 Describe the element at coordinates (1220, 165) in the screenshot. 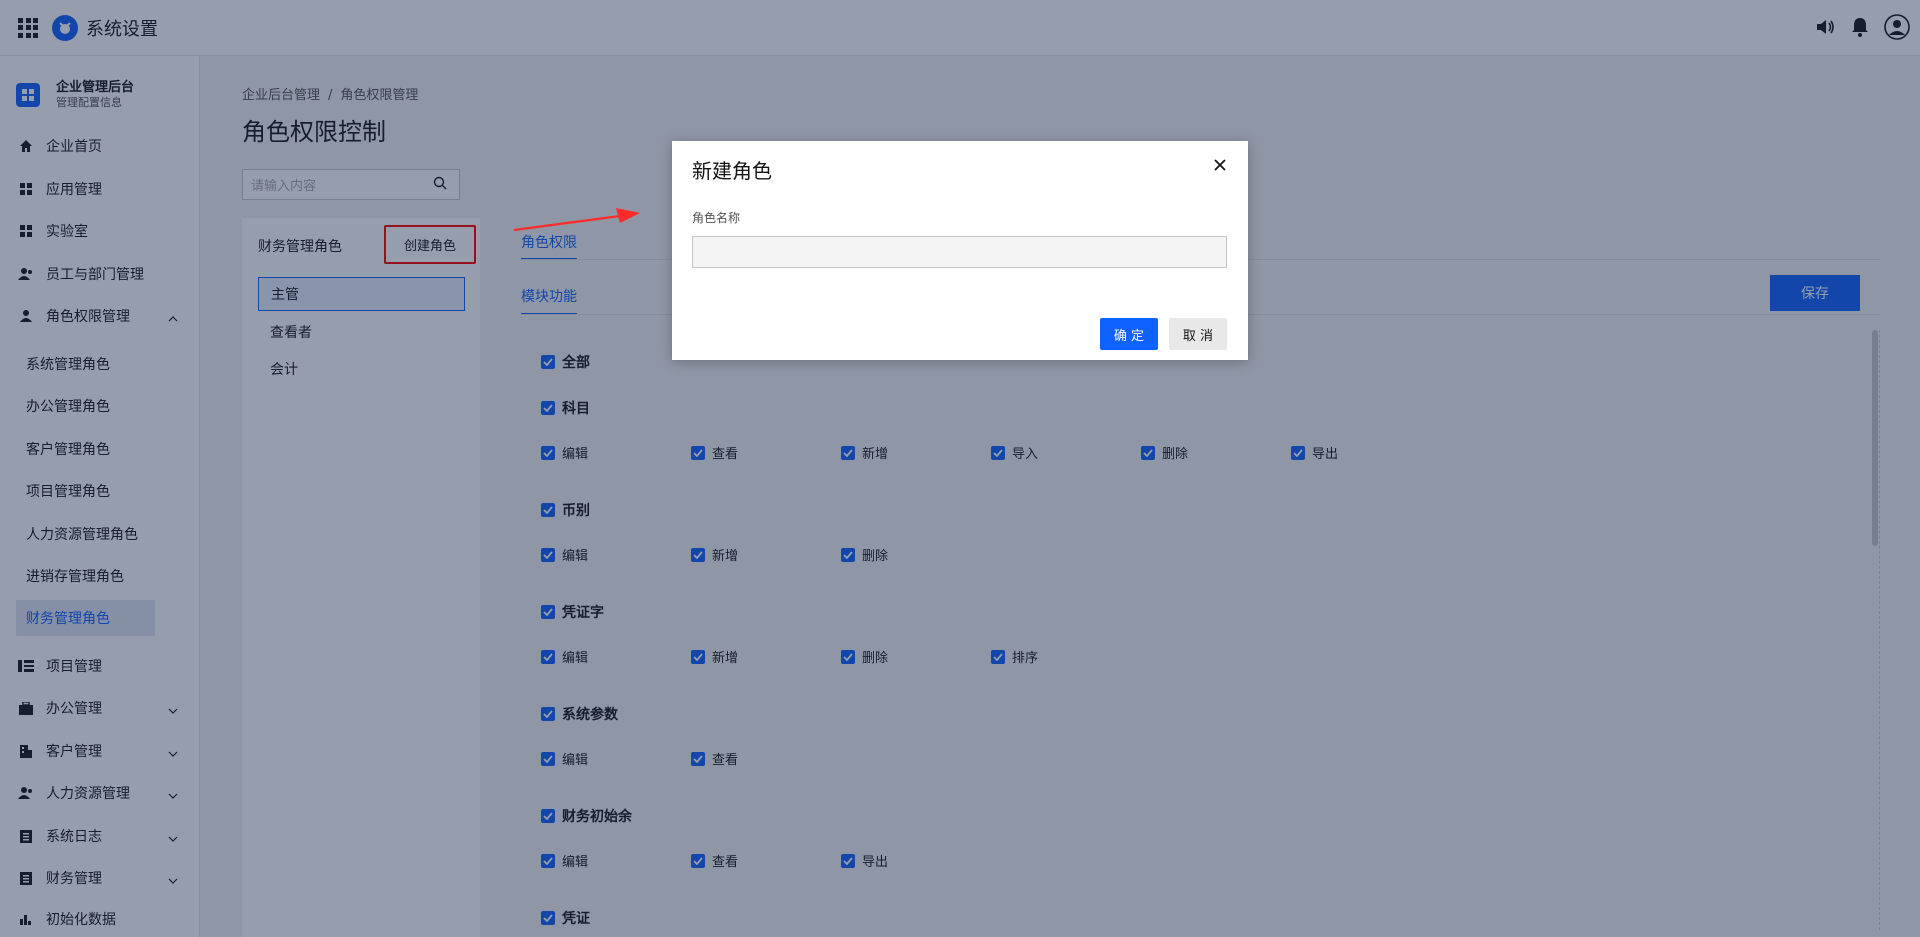

I see `close-icon` at that location.